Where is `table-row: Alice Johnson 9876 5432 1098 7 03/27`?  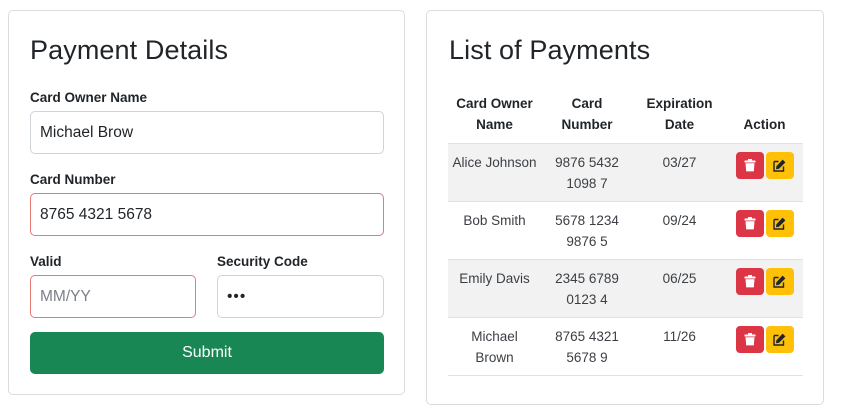
table-row: Alice Johnson 9876 5432 1098 7 03/27 is located at coordinates (625, 172).